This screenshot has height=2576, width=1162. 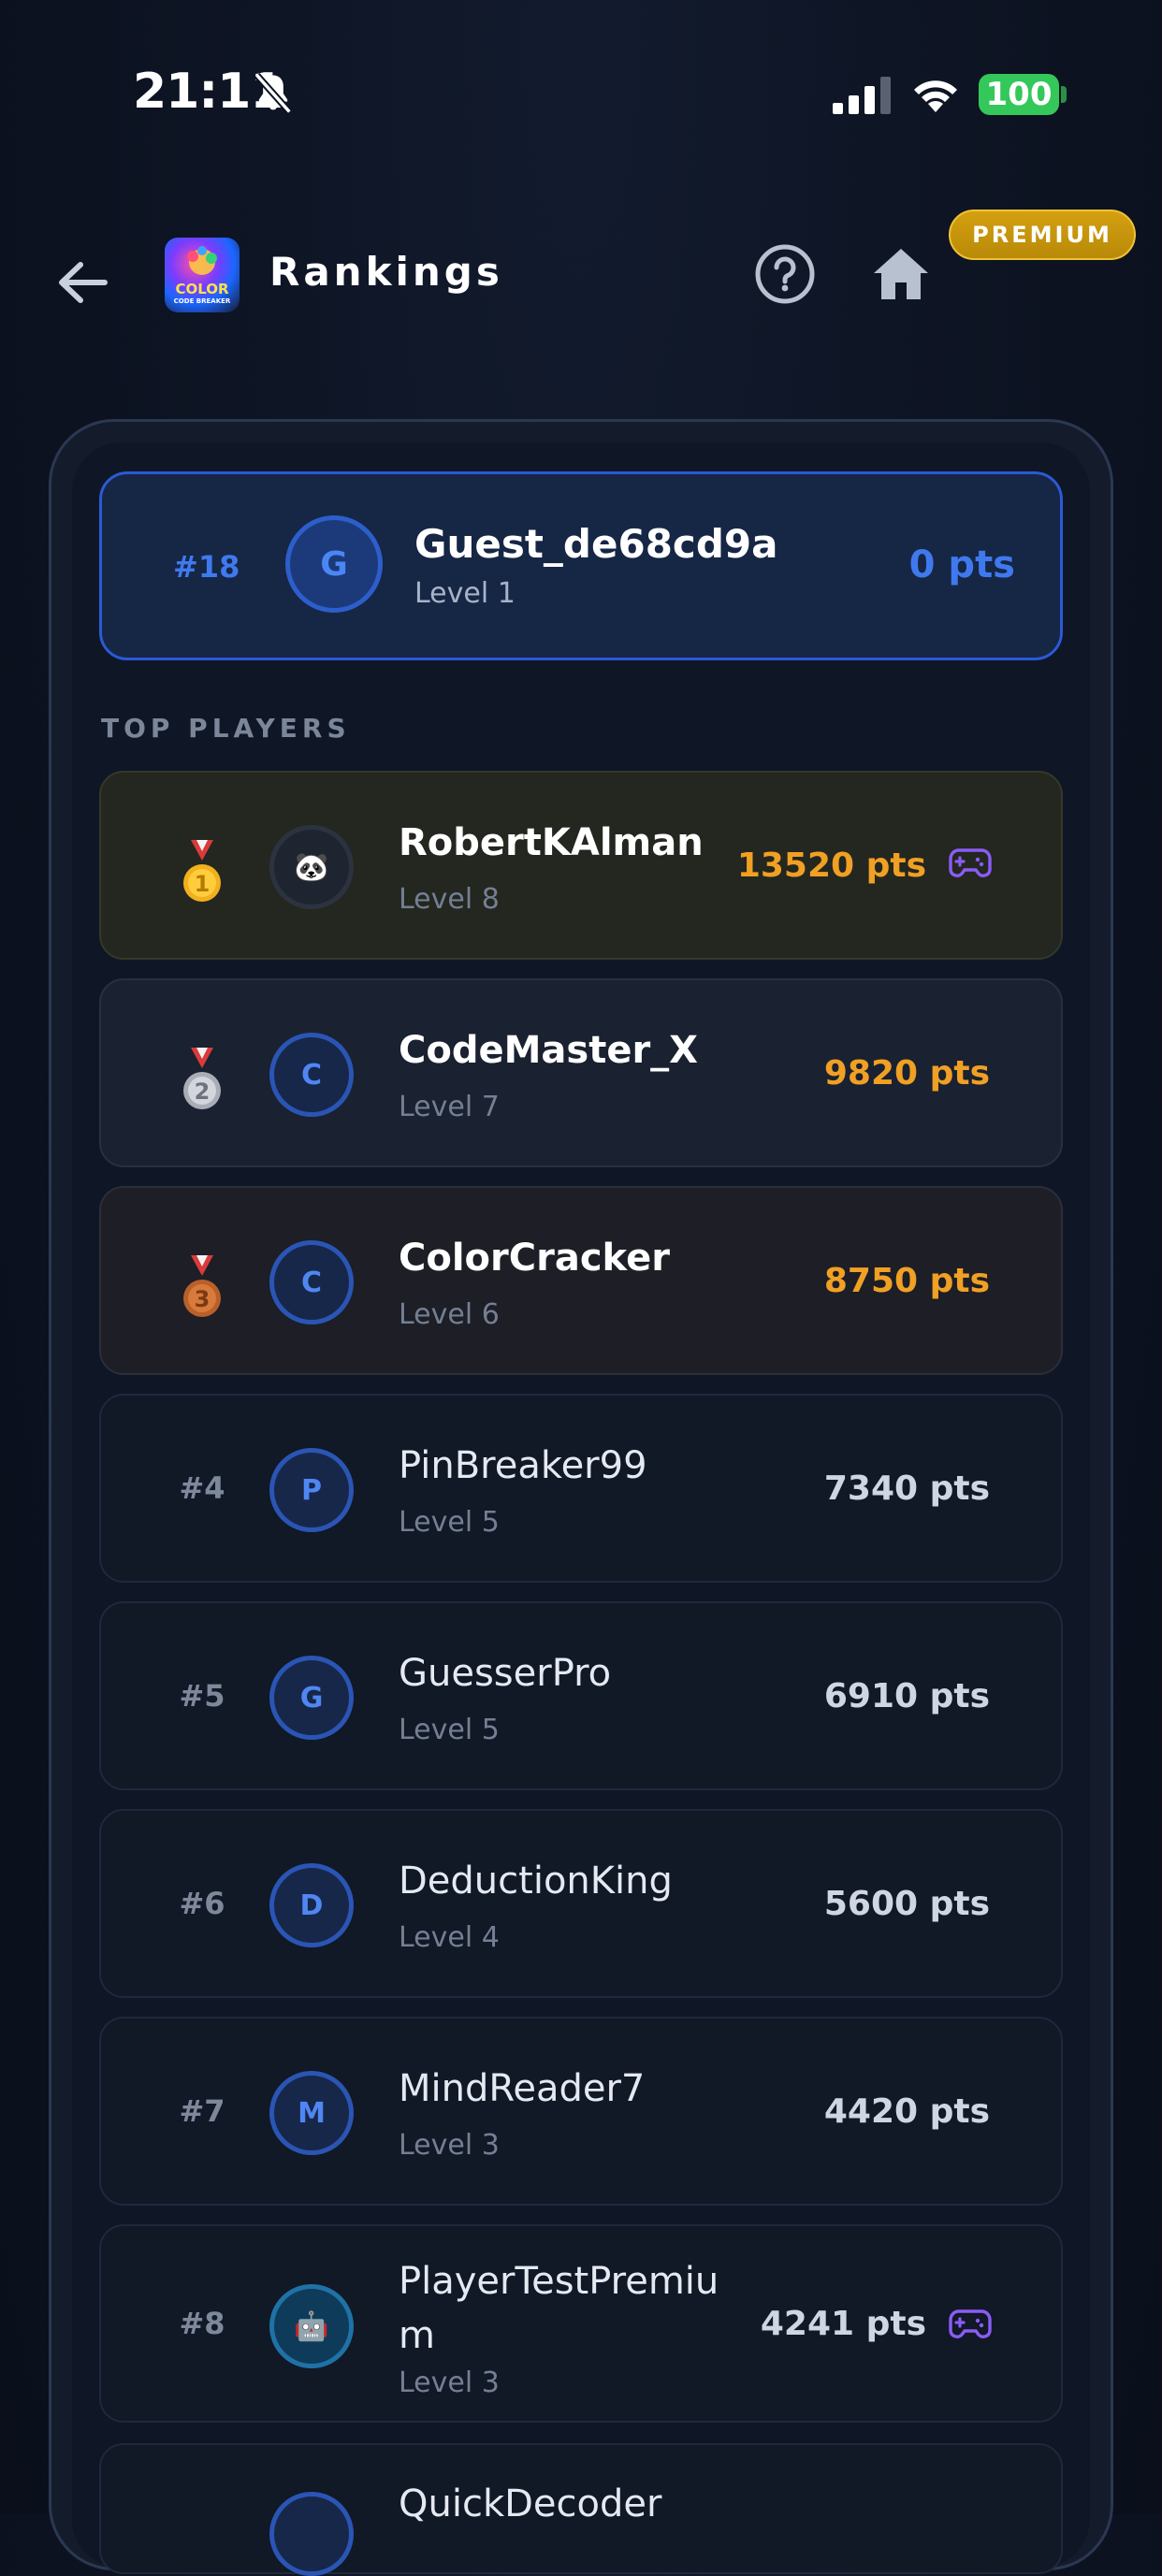 I want to click on player-level: Level 6, so click(x=450, y=1315).